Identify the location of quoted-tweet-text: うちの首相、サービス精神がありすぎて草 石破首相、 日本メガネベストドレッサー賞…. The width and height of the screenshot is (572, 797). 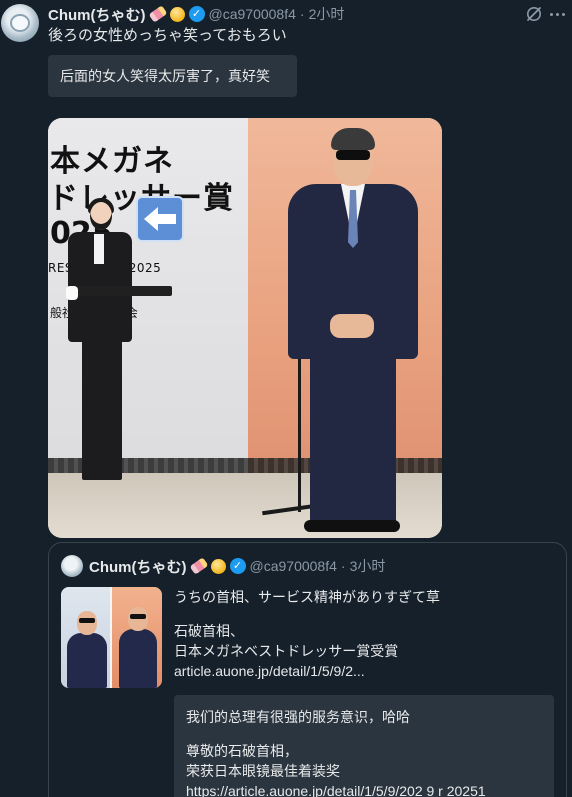
(307, 634).